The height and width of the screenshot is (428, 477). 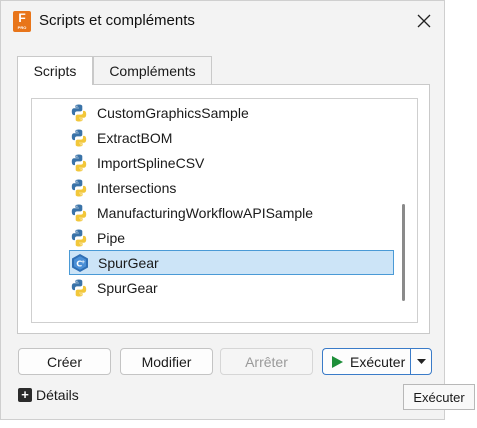 I want to click on run-button-label: Exécuter, so click(x=378, y=361).